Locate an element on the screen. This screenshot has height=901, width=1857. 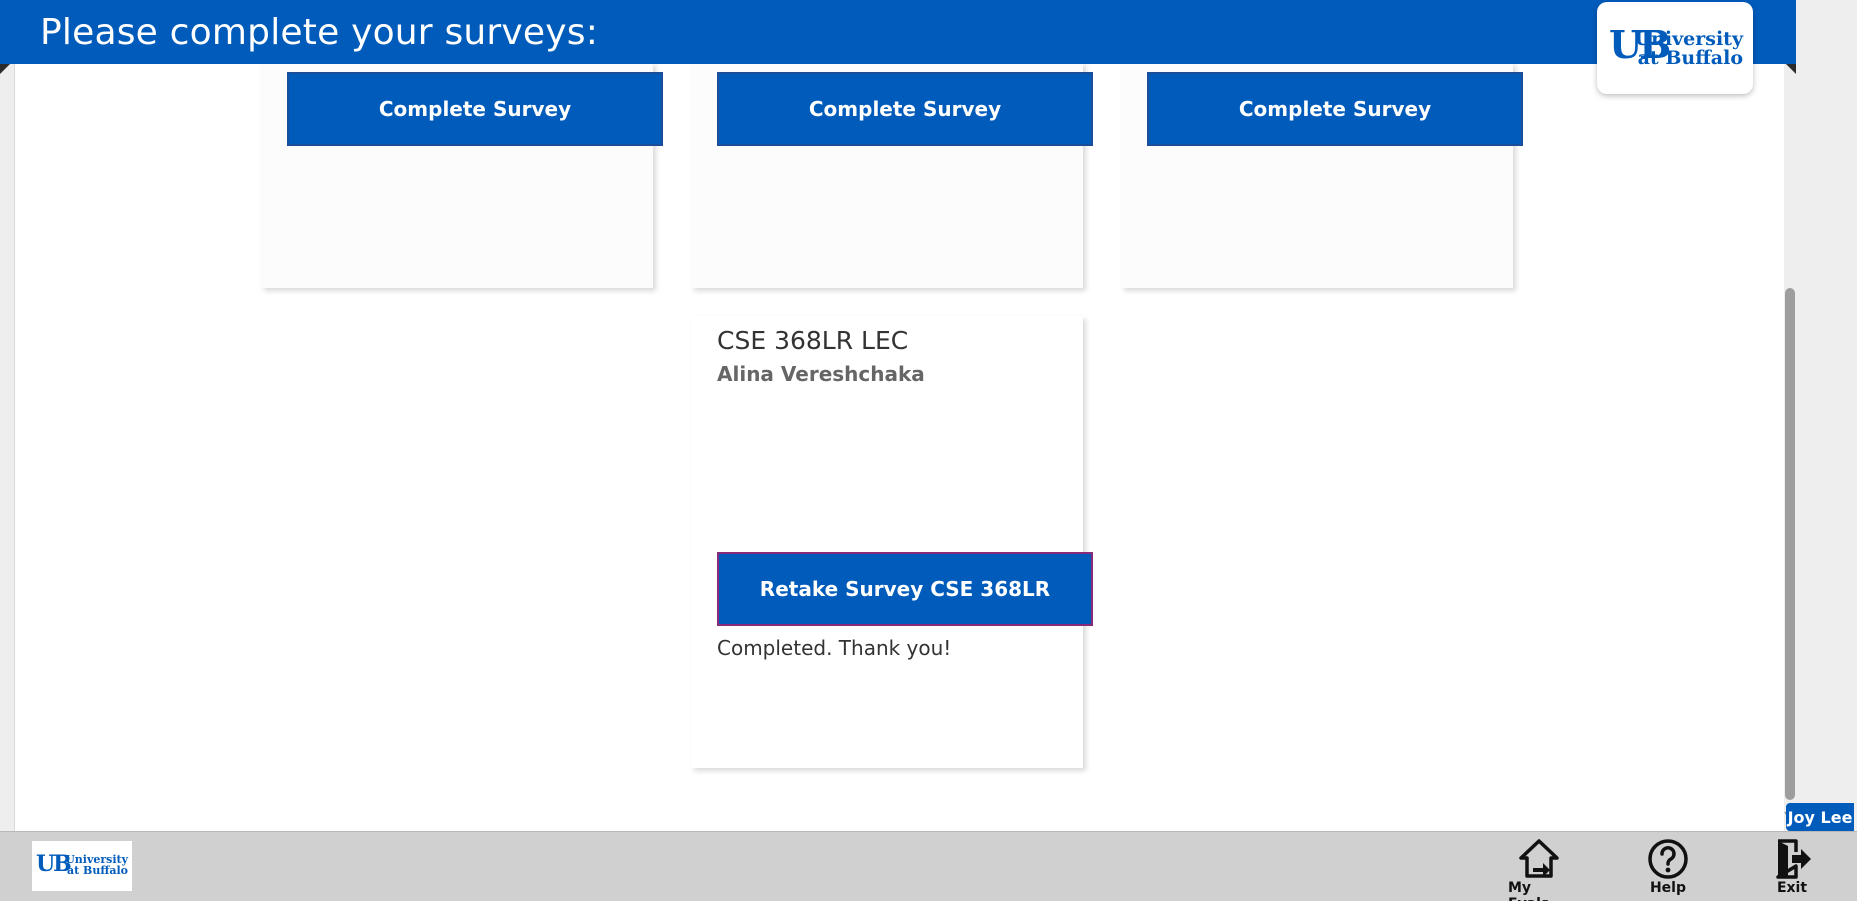
page-header: Please complete your surveys: is located at coordinates (898, 32).